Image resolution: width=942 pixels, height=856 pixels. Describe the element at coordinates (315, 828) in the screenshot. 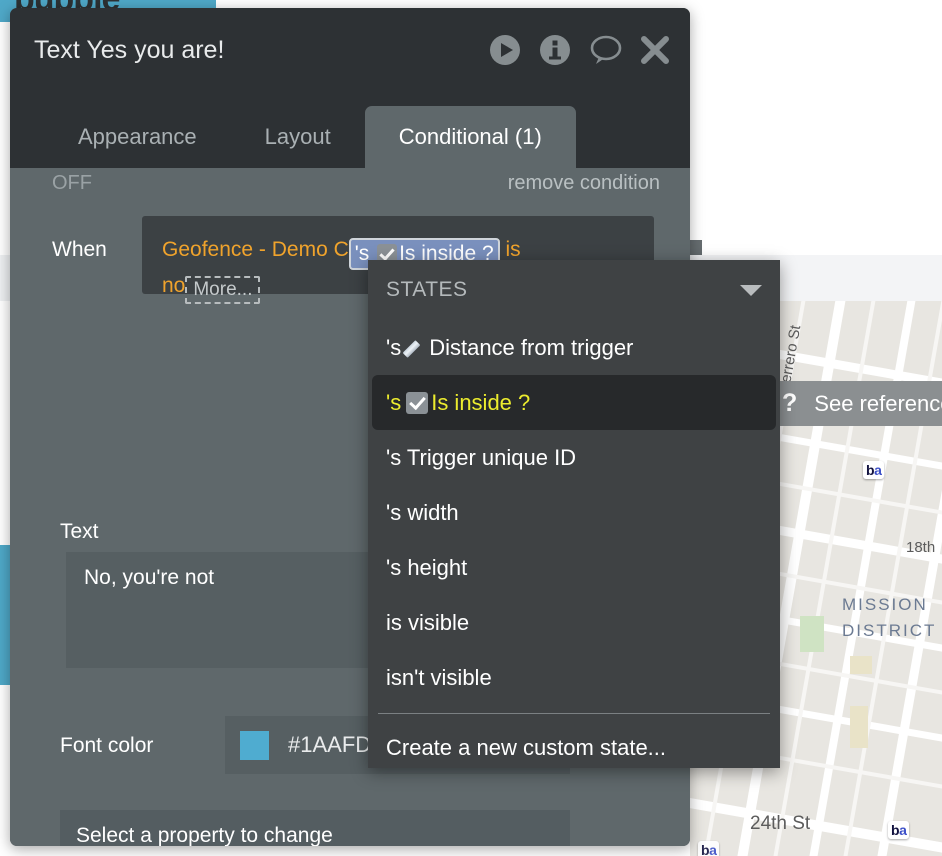

I see `select-property-dropdown: Select a property to change` at that location.